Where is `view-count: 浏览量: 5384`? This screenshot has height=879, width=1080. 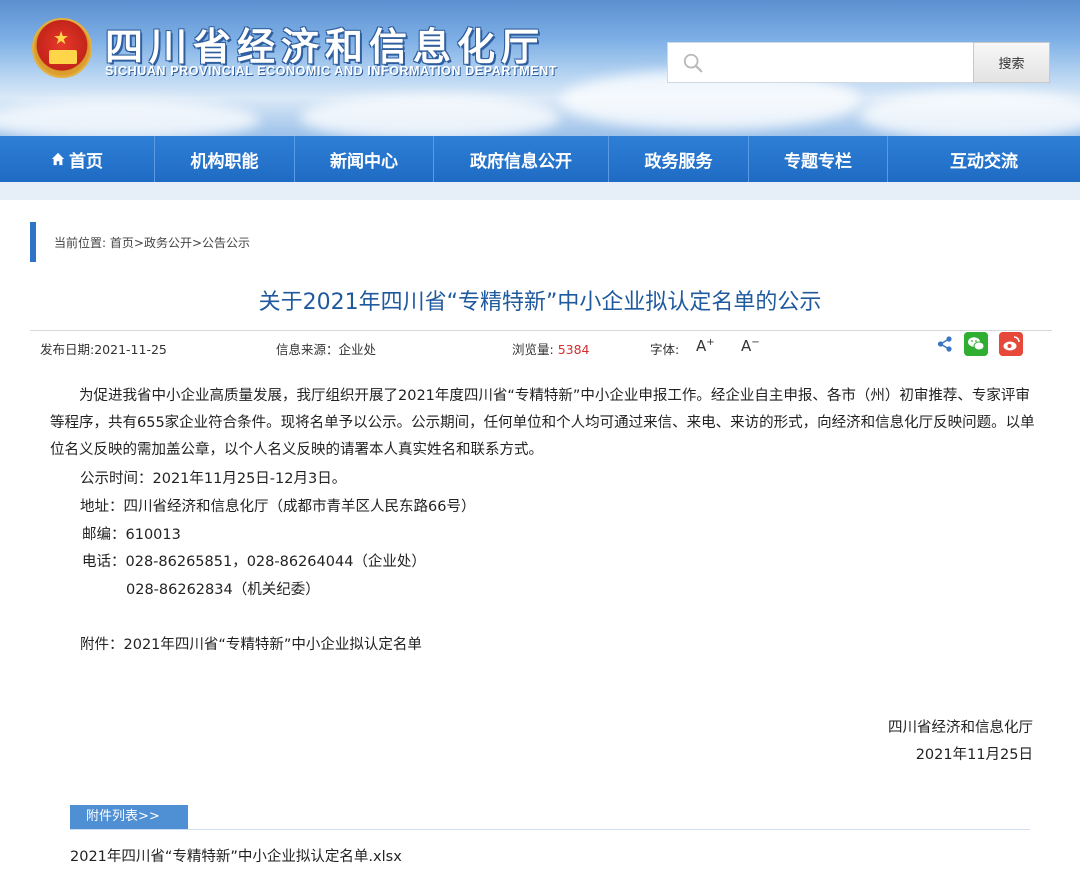 view-count: 浏览量: 5384 is located at coordinates (551, 348).